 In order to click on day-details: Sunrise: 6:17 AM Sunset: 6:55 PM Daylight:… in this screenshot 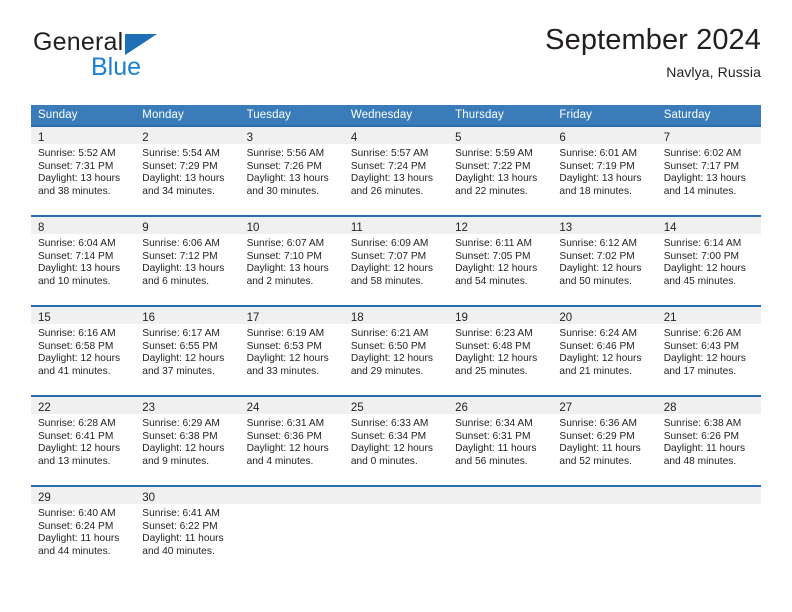, I will do `click(187, 351)`.